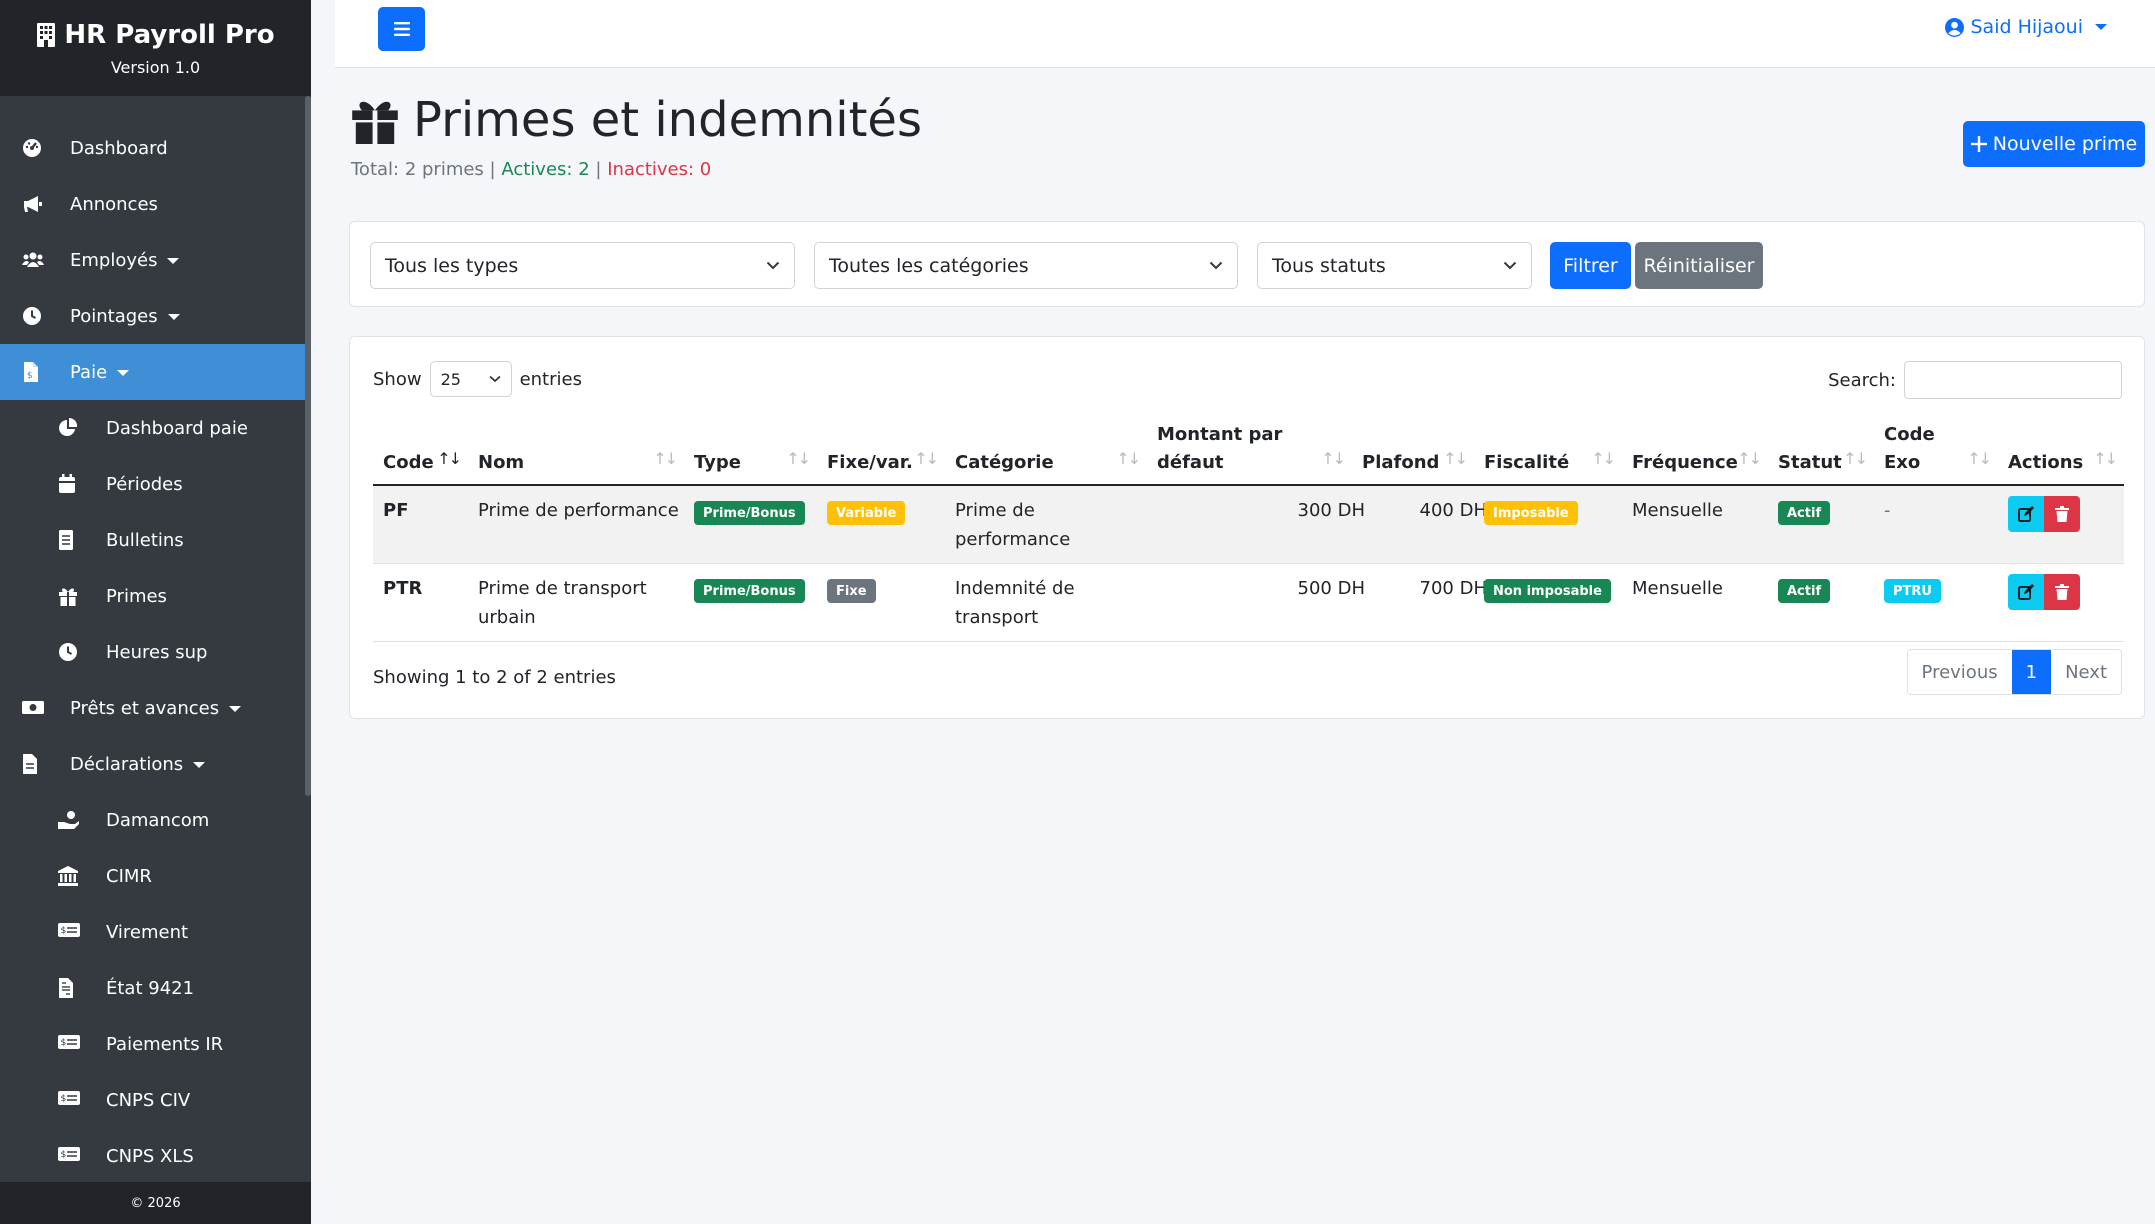 The width and height of the screenshot is (2155, 1224). I want to click on sidebar-item-virement: $ Virement, so click(155, 932).